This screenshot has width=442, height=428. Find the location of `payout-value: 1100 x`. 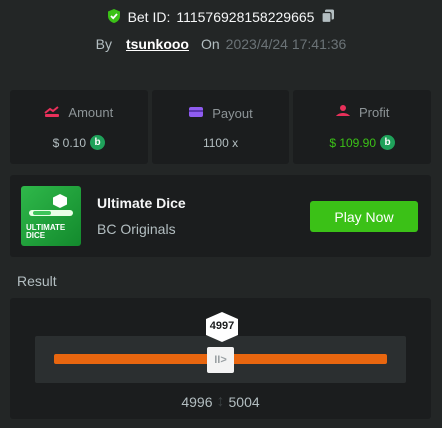

payout-value: 1100 x is located at coordinates (220, 142).